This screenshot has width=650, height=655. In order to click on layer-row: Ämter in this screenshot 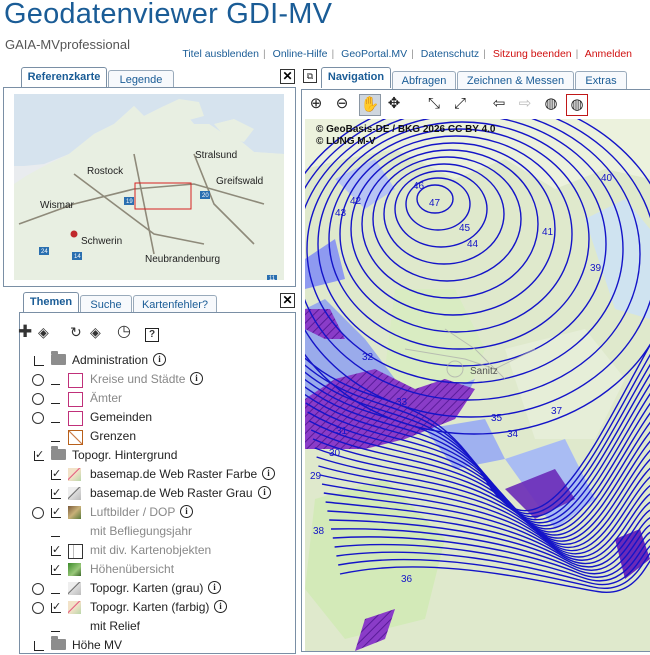, I will do `click(157, 398)`.